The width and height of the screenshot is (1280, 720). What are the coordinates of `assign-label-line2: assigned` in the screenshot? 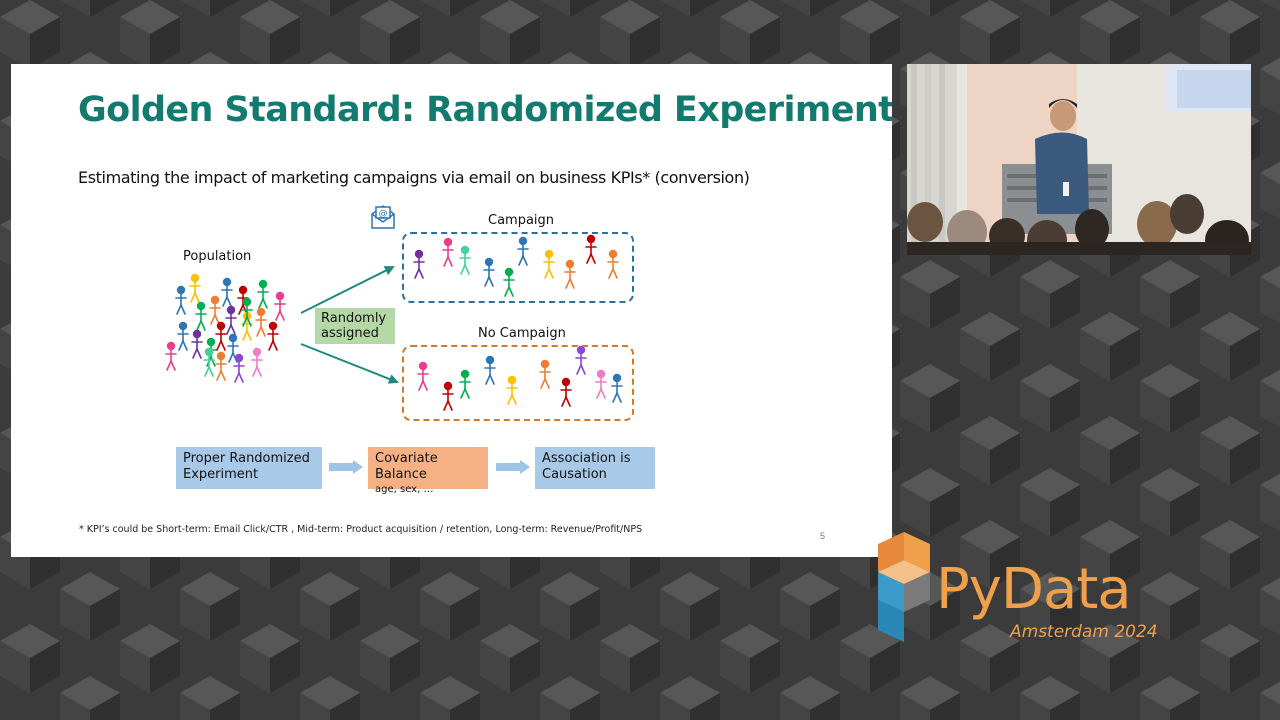 It's located at (350, 333).